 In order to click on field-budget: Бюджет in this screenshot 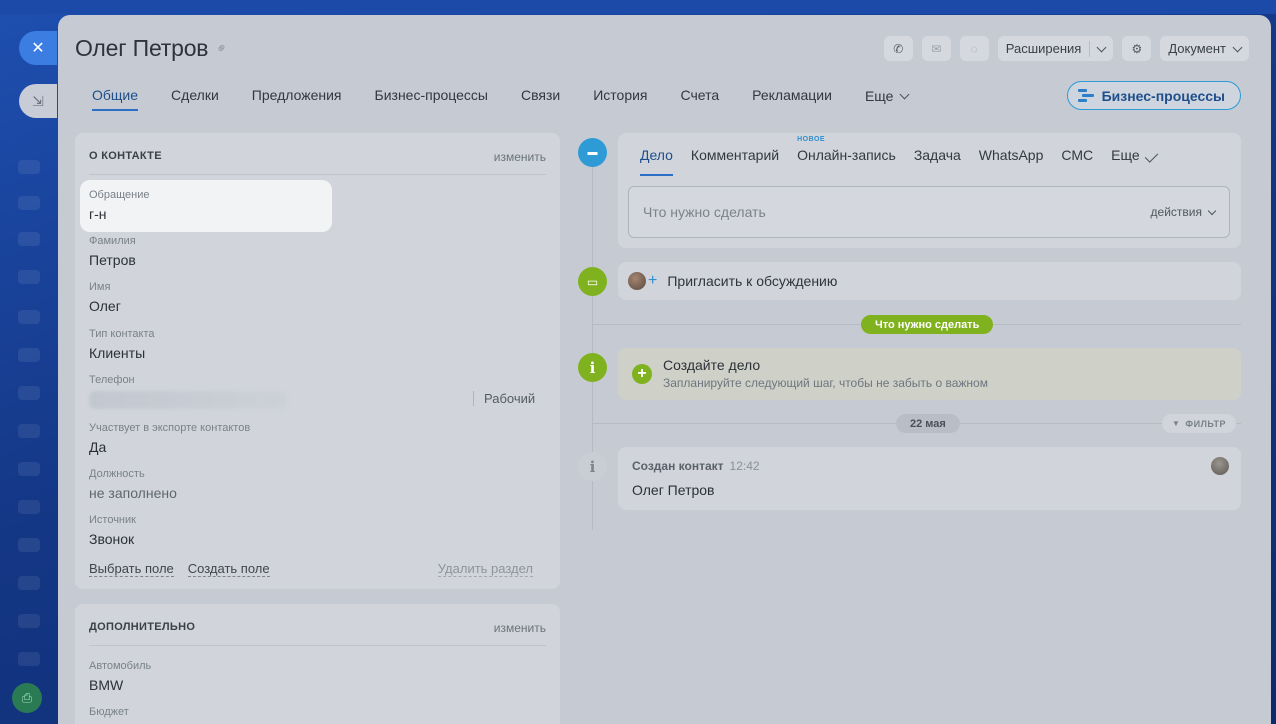, I will do `click(109, 712)`.